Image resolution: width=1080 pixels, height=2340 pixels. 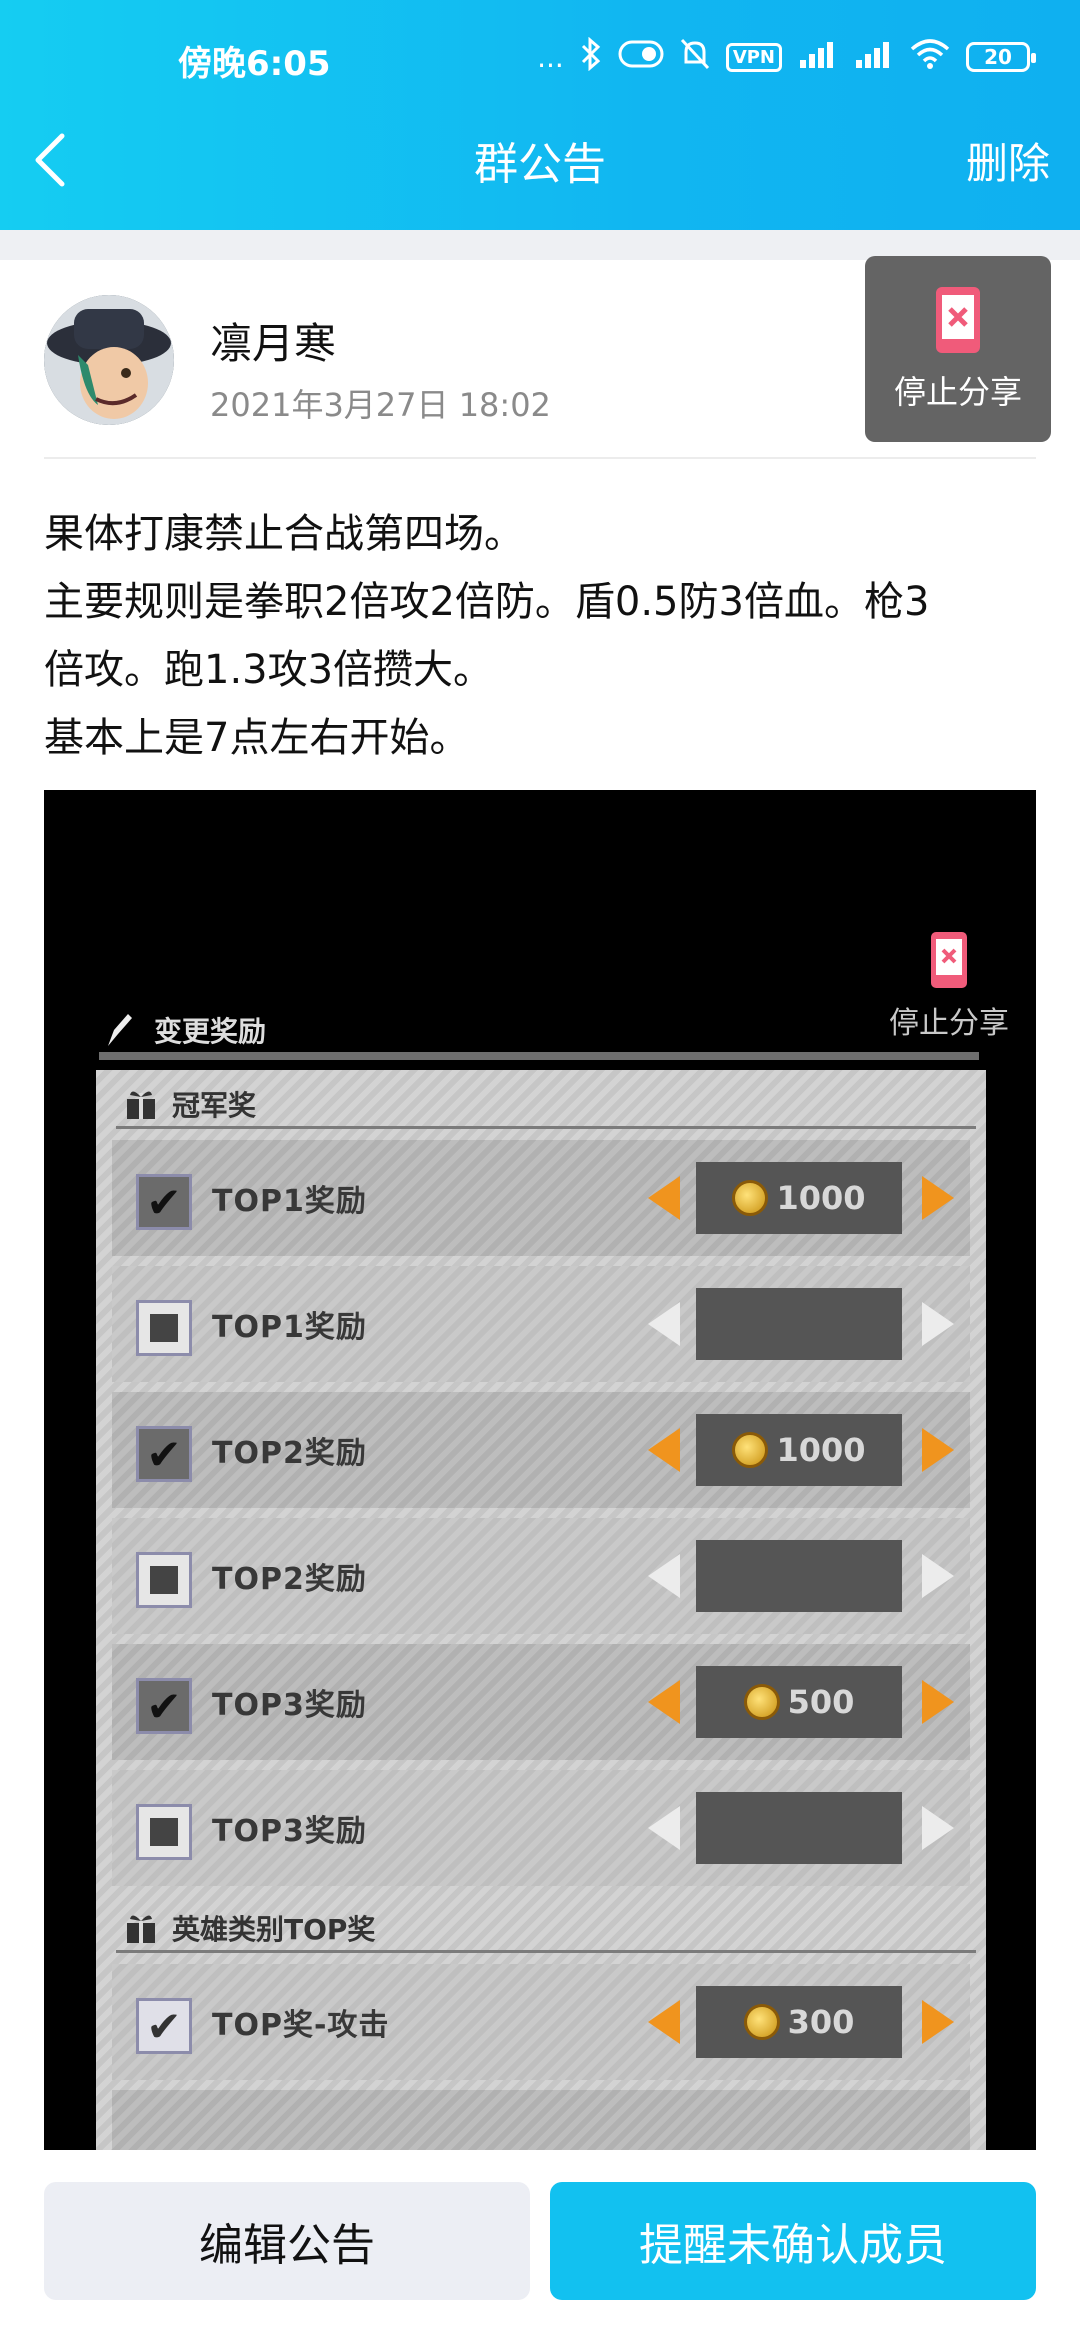 I want to click on announcement-line: 果体打康禁止合战第四场。, so click(x=284, y=534).